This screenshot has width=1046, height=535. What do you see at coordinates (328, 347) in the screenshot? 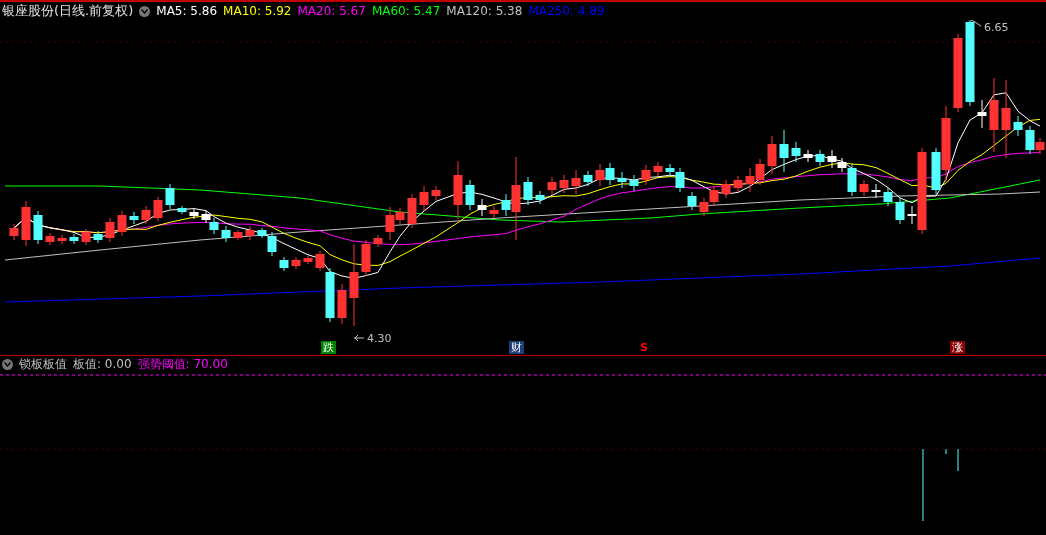
I see `event-marker: 跌` at bounding box center [328, 347].